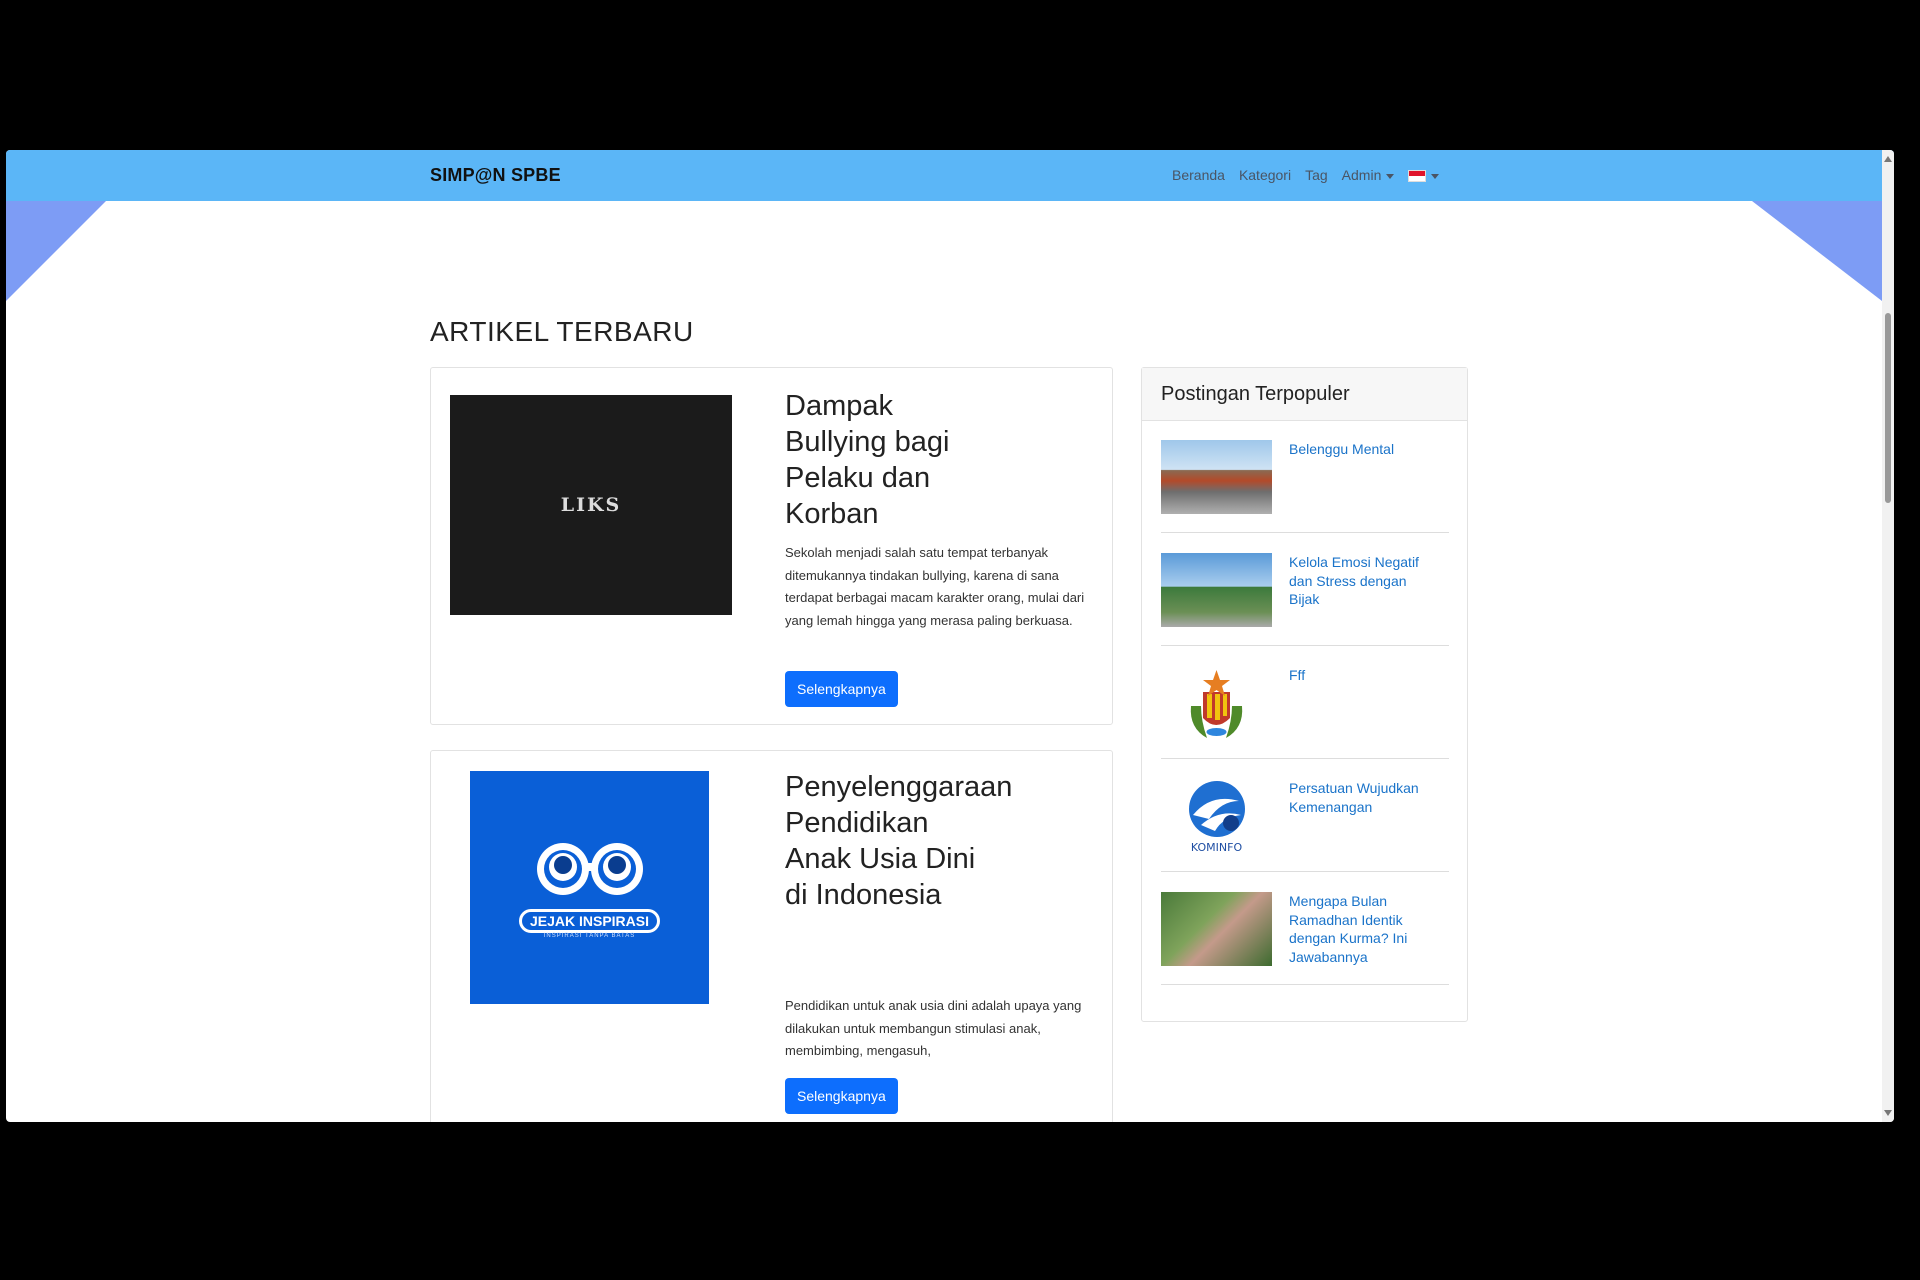  What do you see at coordinates (1361, 175) in the screenshot?
I see `admin-label: Admin` at bounding box center [1361, 175].